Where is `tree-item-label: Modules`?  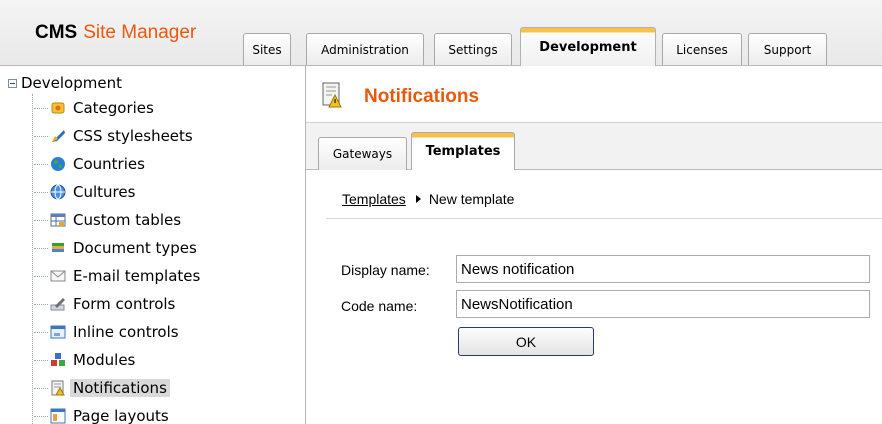 tree-item-label: Modules is located at coordinates (104, 360).